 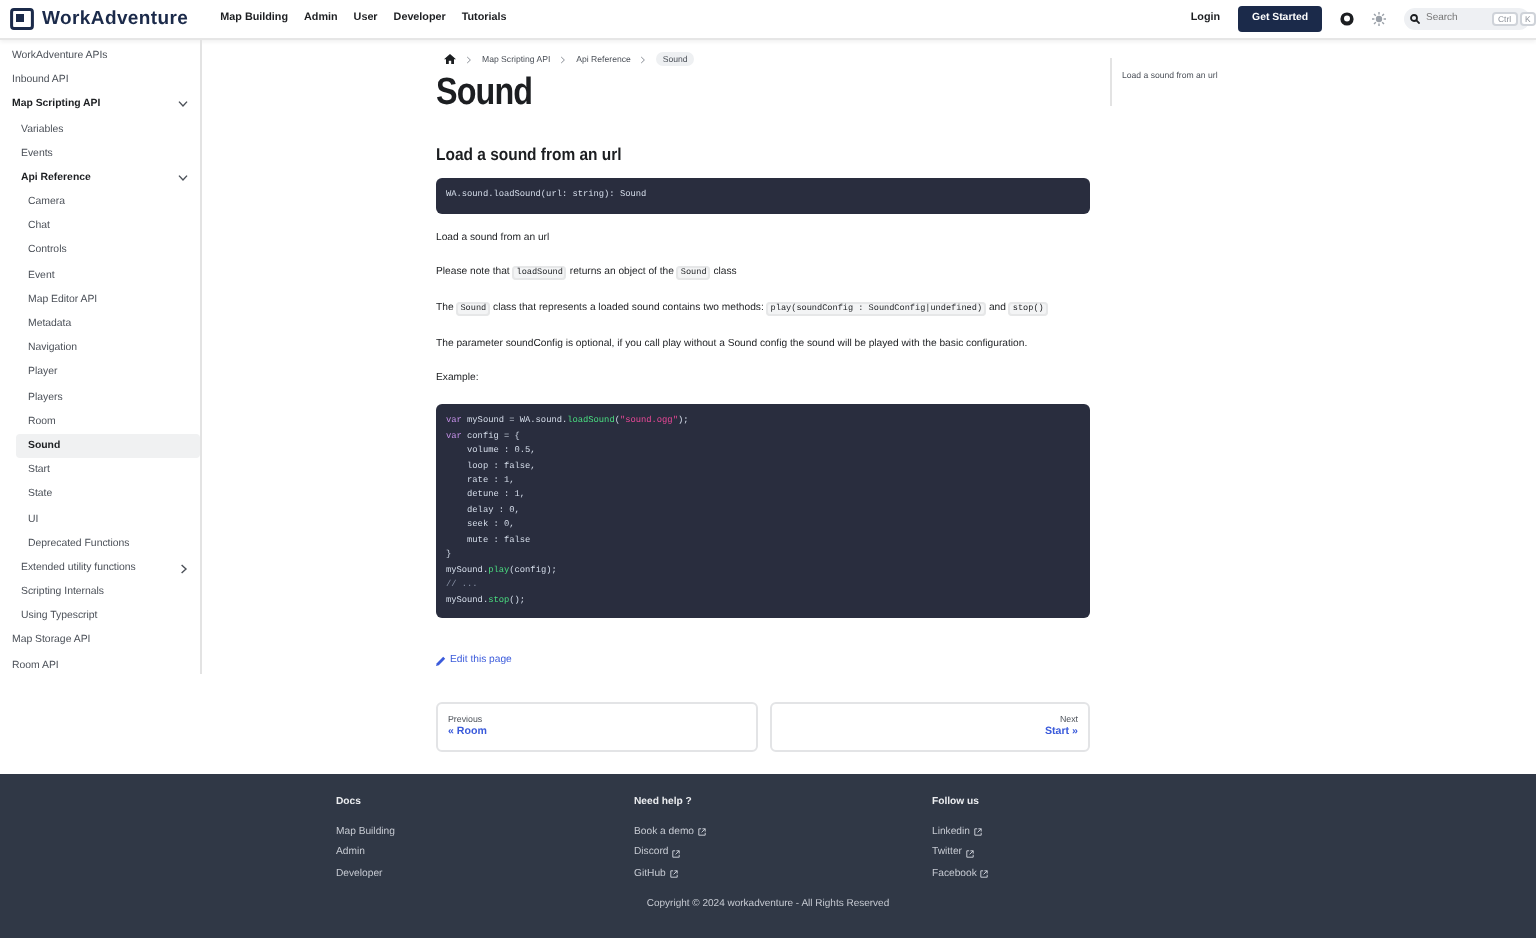 What do you see at coordinates (450, 59) in the screenshot?
I see `home-icon` at bounding box center [450, 59].